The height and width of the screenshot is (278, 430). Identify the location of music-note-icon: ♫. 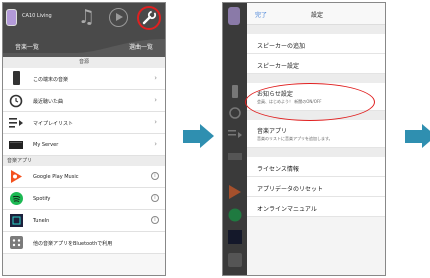
(86, 17).